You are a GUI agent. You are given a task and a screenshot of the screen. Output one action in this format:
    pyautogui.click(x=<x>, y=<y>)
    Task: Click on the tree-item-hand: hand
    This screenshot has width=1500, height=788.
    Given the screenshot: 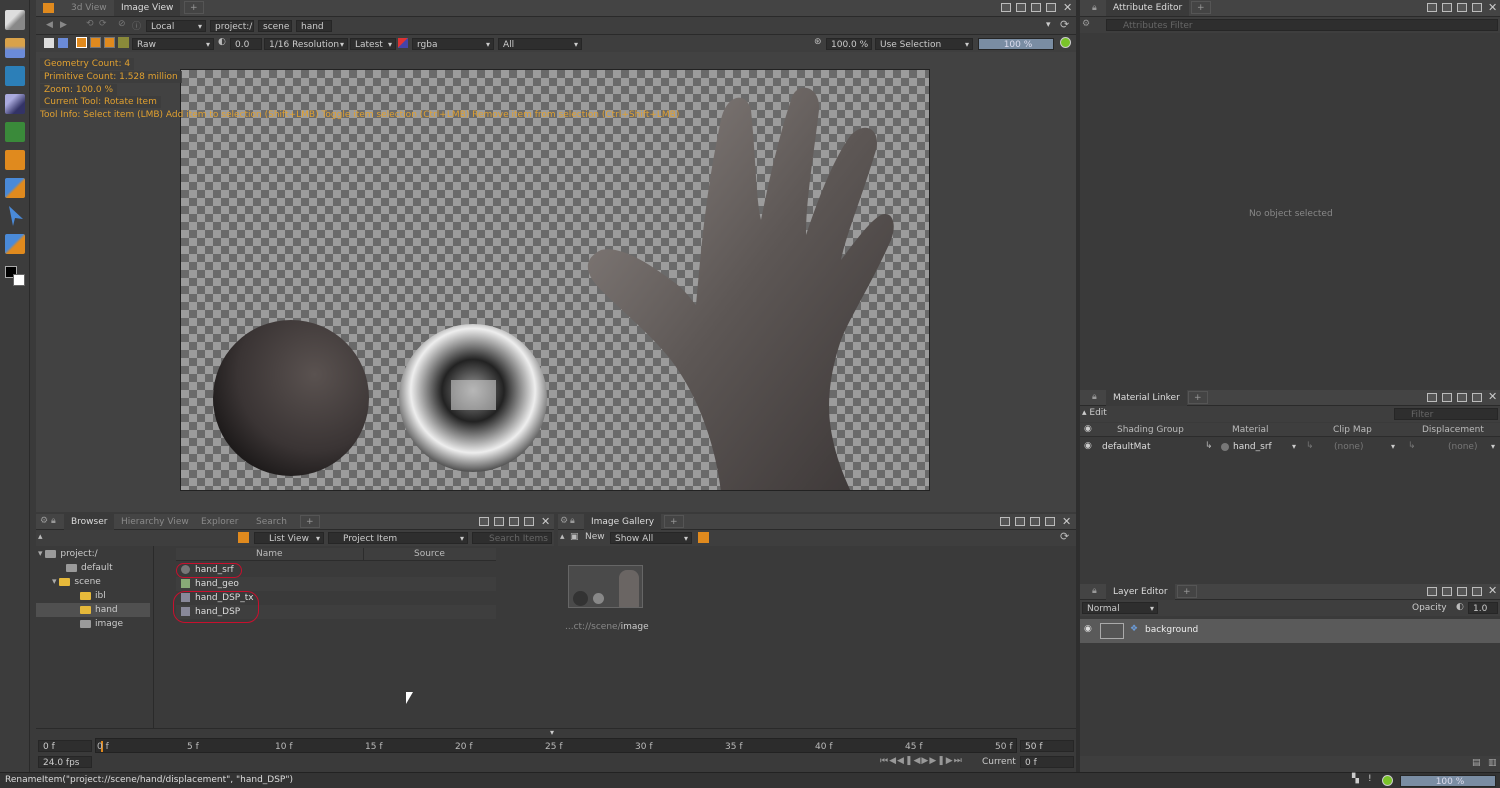 What is the action you would take?
    pyautogui.click(x=93, y=610)
    